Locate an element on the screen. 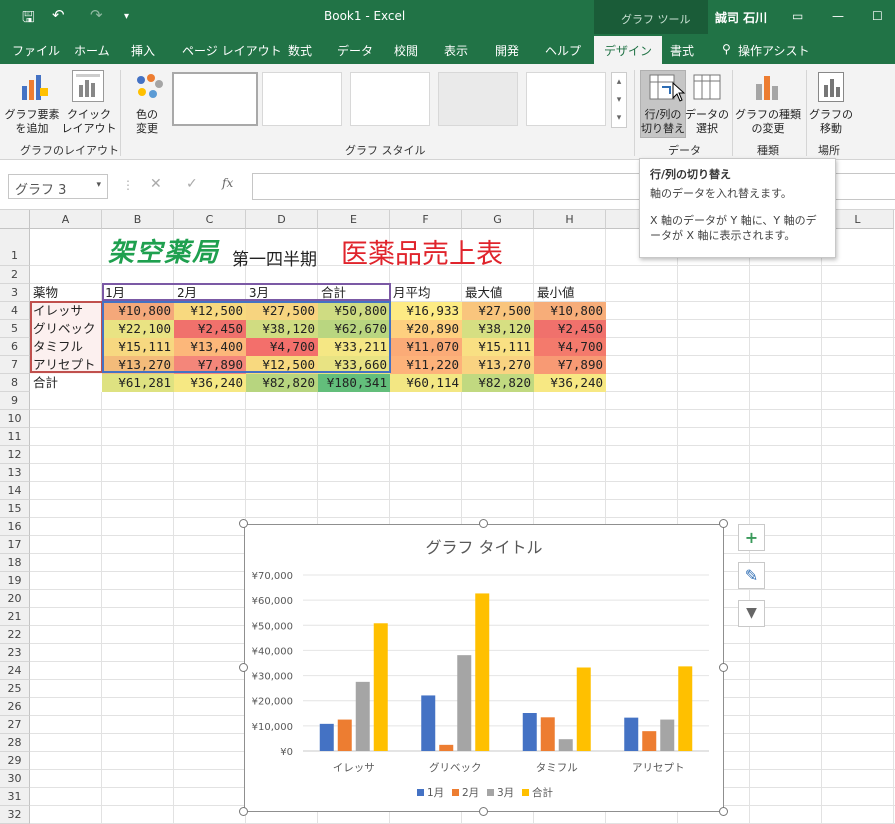  tab-insert: 挿入 is located at coordinates (143, 50).